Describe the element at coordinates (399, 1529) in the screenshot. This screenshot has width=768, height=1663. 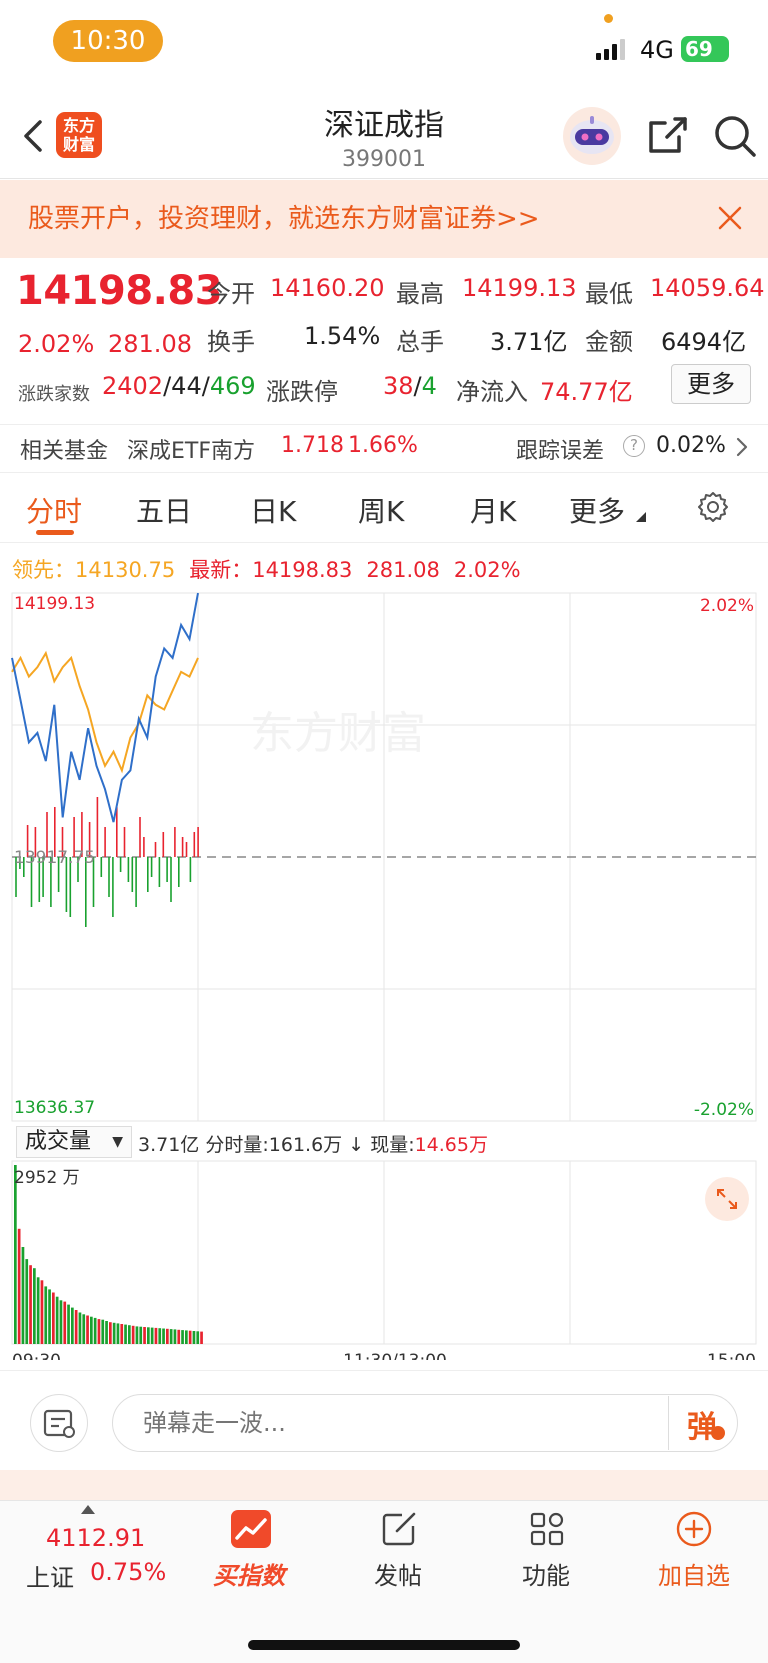
I see `edit-post-icon` at that location.